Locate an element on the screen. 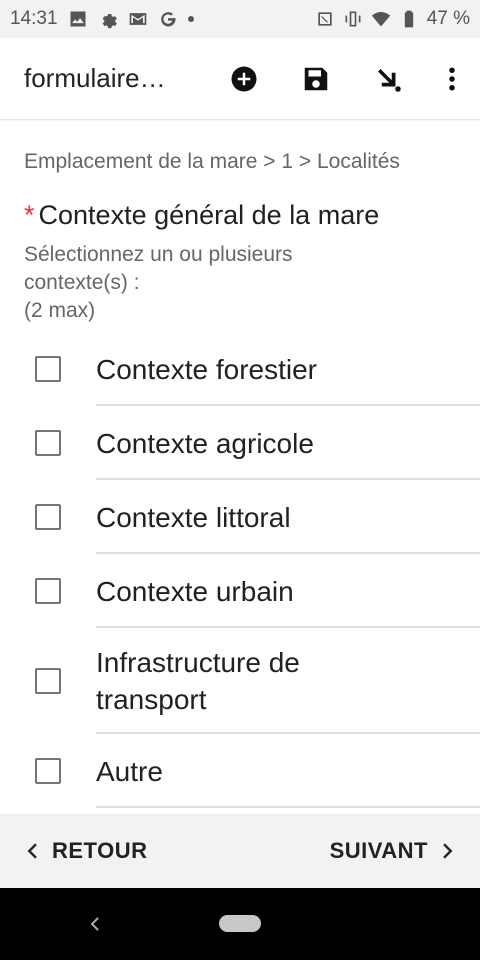  more-vert-icon is located at coordinates (452, 78).